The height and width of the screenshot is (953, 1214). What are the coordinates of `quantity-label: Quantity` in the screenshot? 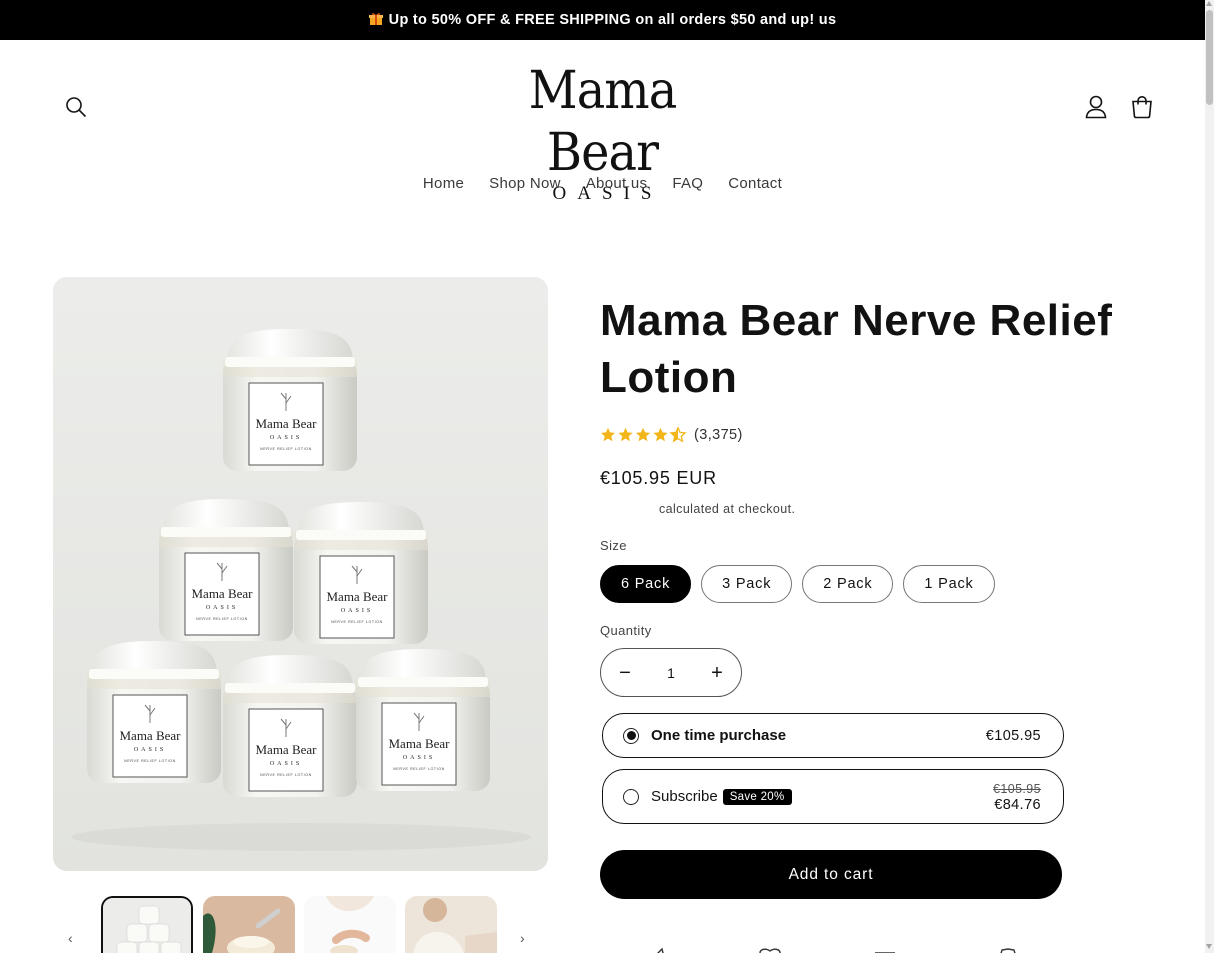 It's located at (626, 630).